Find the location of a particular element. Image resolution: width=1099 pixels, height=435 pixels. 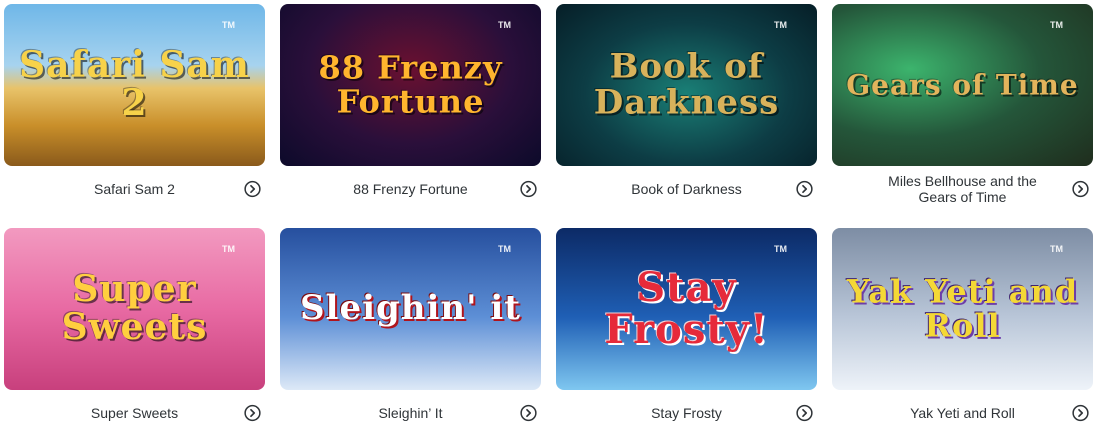

thumbnail-logo-text: Yak Yeti and Roll is located at coordinates (962, 308).